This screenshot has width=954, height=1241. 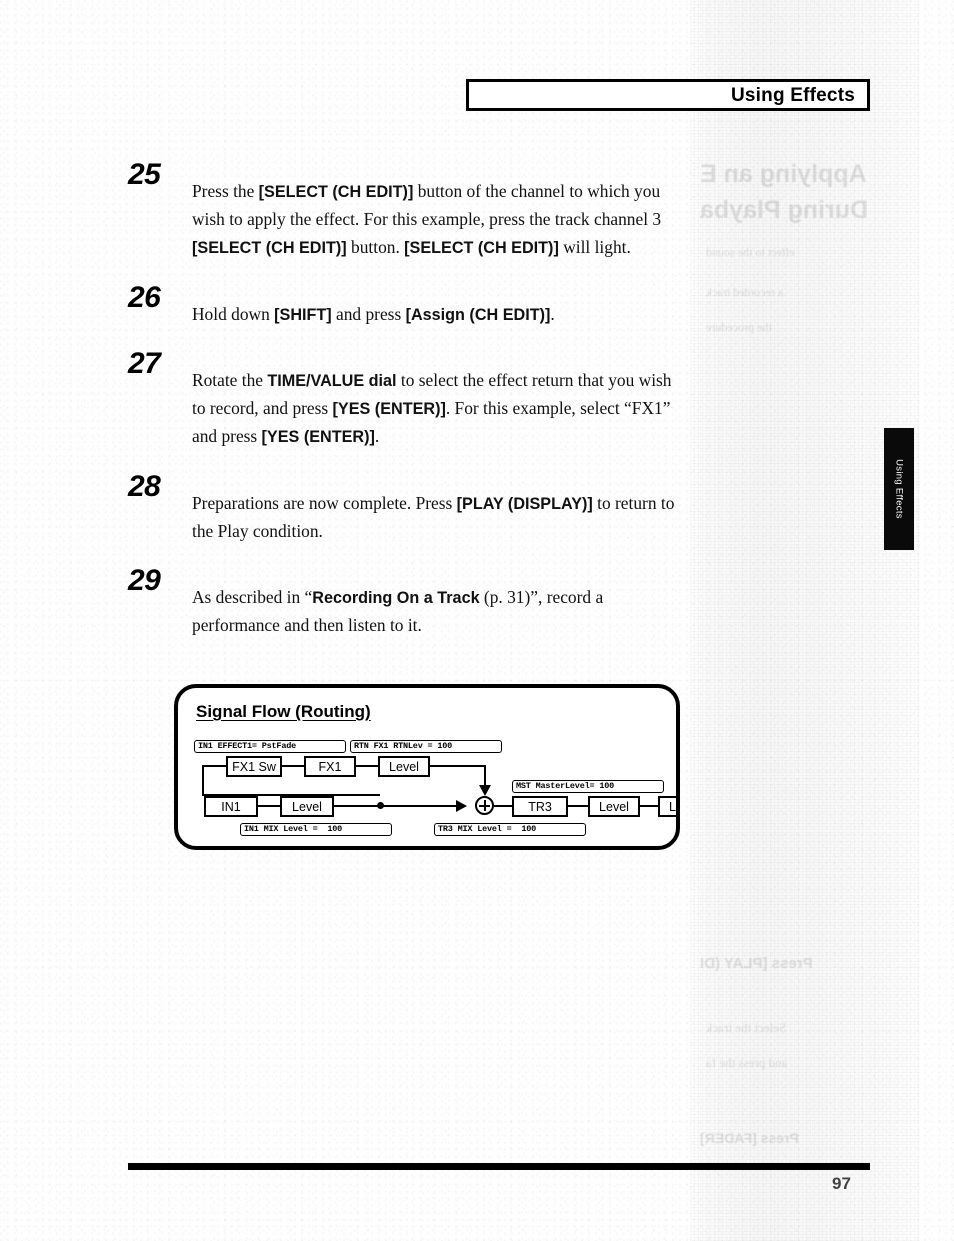 I want to click on wire-sum-to-tr3, so click(x=503, y=806).